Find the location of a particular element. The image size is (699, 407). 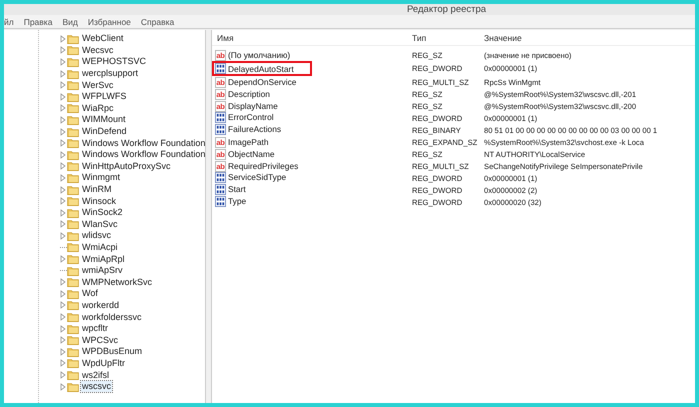

value-name: DisplayName is located at coordinates (253, 106).